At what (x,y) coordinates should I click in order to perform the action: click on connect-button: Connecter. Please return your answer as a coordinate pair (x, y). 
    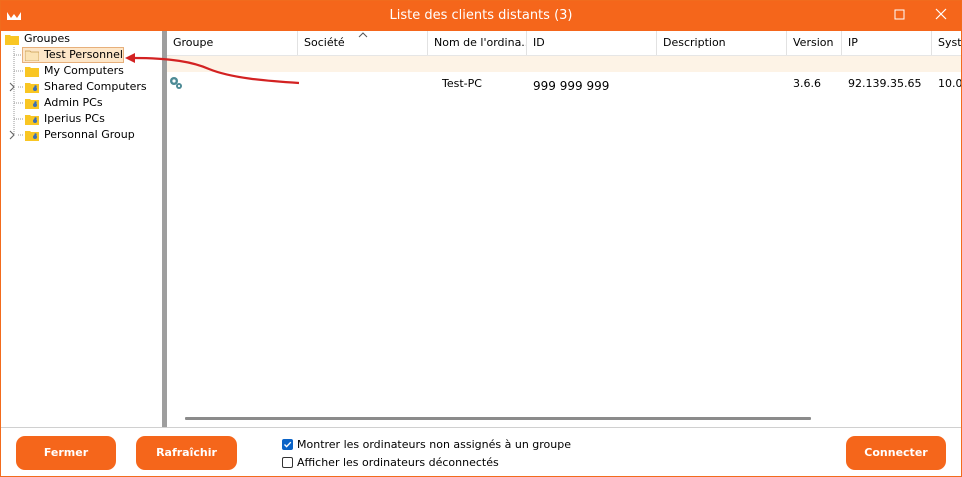
    Looking at the image, I should click on (896, 453).